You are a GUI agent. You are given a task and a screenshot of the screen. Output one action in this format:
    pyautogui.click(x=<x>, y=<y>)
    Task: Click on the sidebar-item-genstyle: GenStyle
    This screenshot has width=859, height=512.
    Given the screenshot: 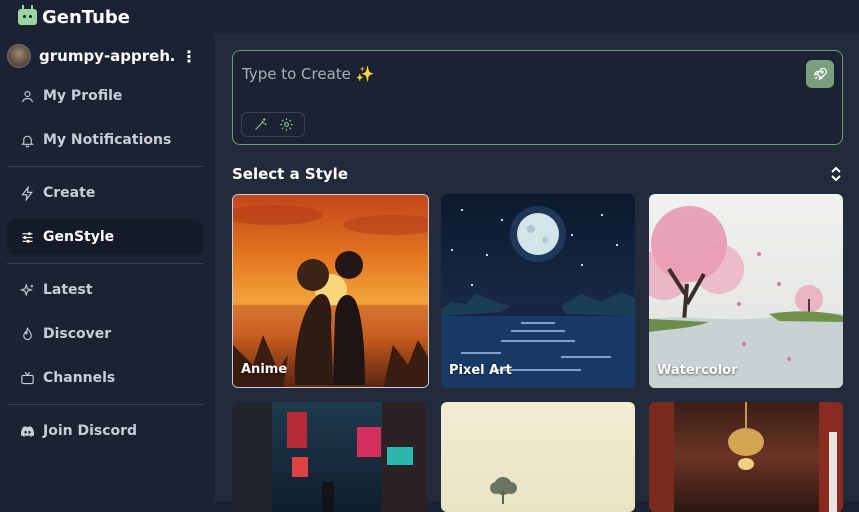 What is the action you would take?
    pyautogui.click(x=105, y=237)
    